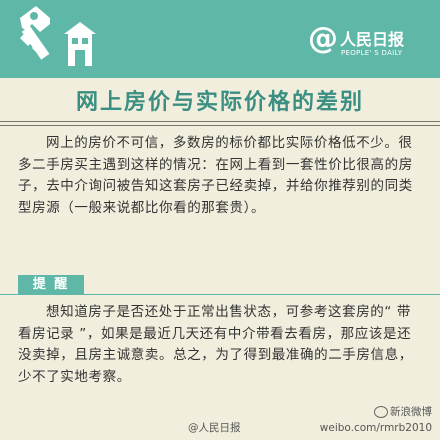 The width and height of the screenshot is (440, 440). What do you see at coordinates (411, 412) in the screenshot?
I see `watermark-line1: 新浪微博` at bounding box center [411, 412].